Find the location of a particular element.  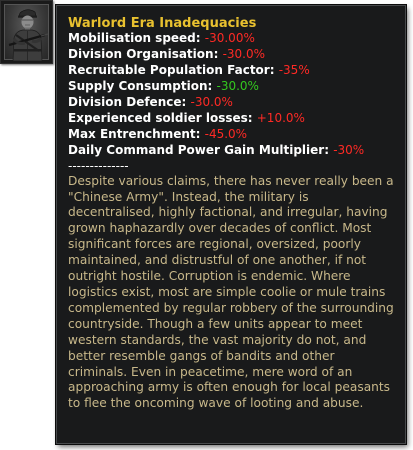

modifier-row-max-entrenchment: Max Entrenchment: -45.0% is located at coordinates (231, 135).